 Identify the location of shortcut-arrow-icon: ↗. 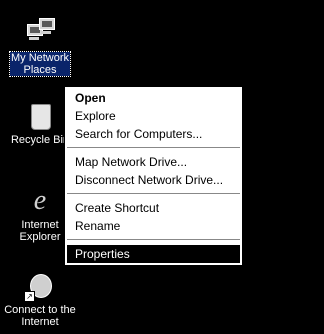
(29, 296).